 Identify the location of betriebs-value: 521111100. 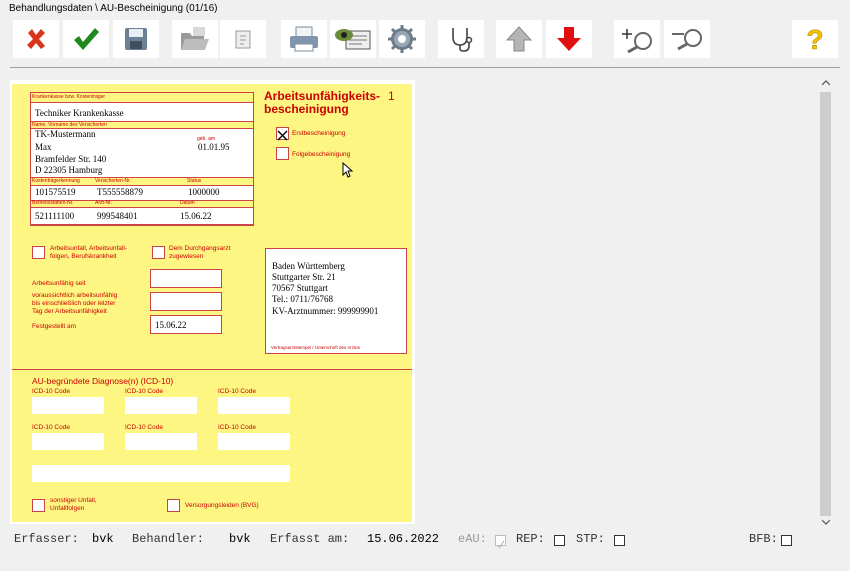
(55, 216).